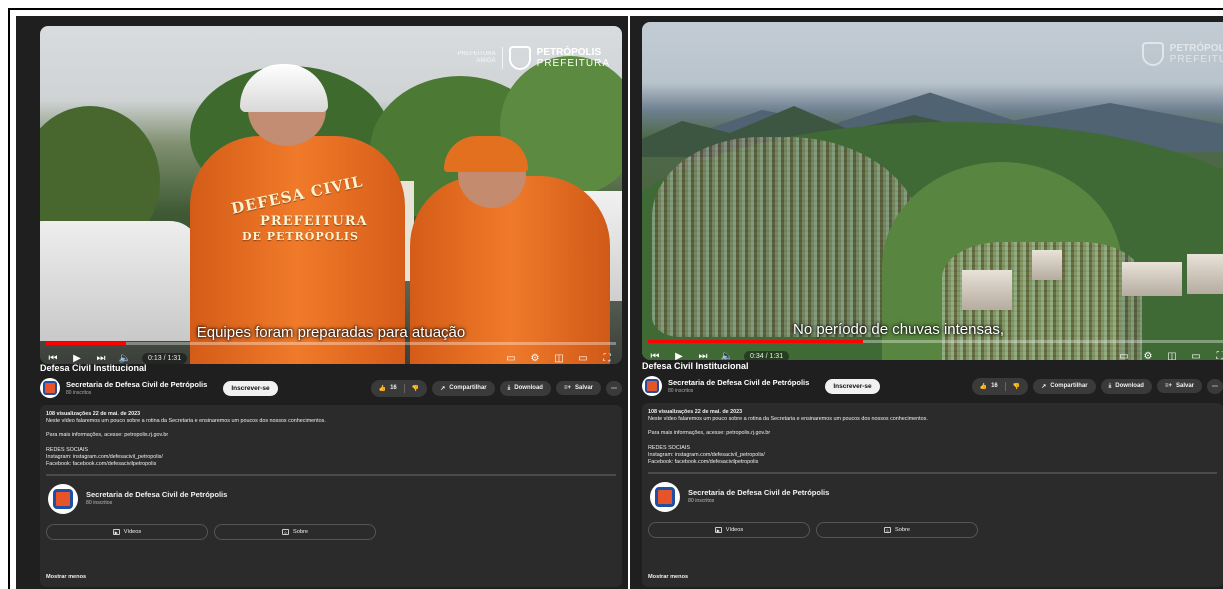 The height and width of the screenshot is (589, 1223). Describe the element at coordinates (695, 366) in the screenshot. I see `video-title: Defesa Civil Institucional` at that location.